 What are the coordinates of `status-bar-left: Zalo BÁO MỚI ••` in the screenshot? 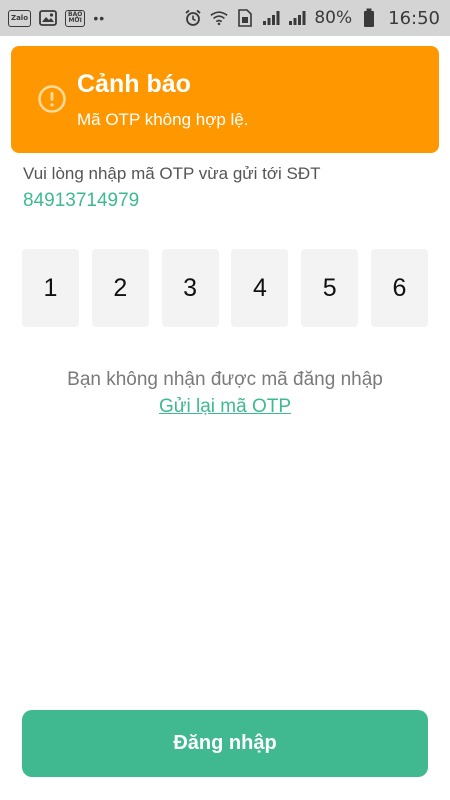 It's located at (56, 18).